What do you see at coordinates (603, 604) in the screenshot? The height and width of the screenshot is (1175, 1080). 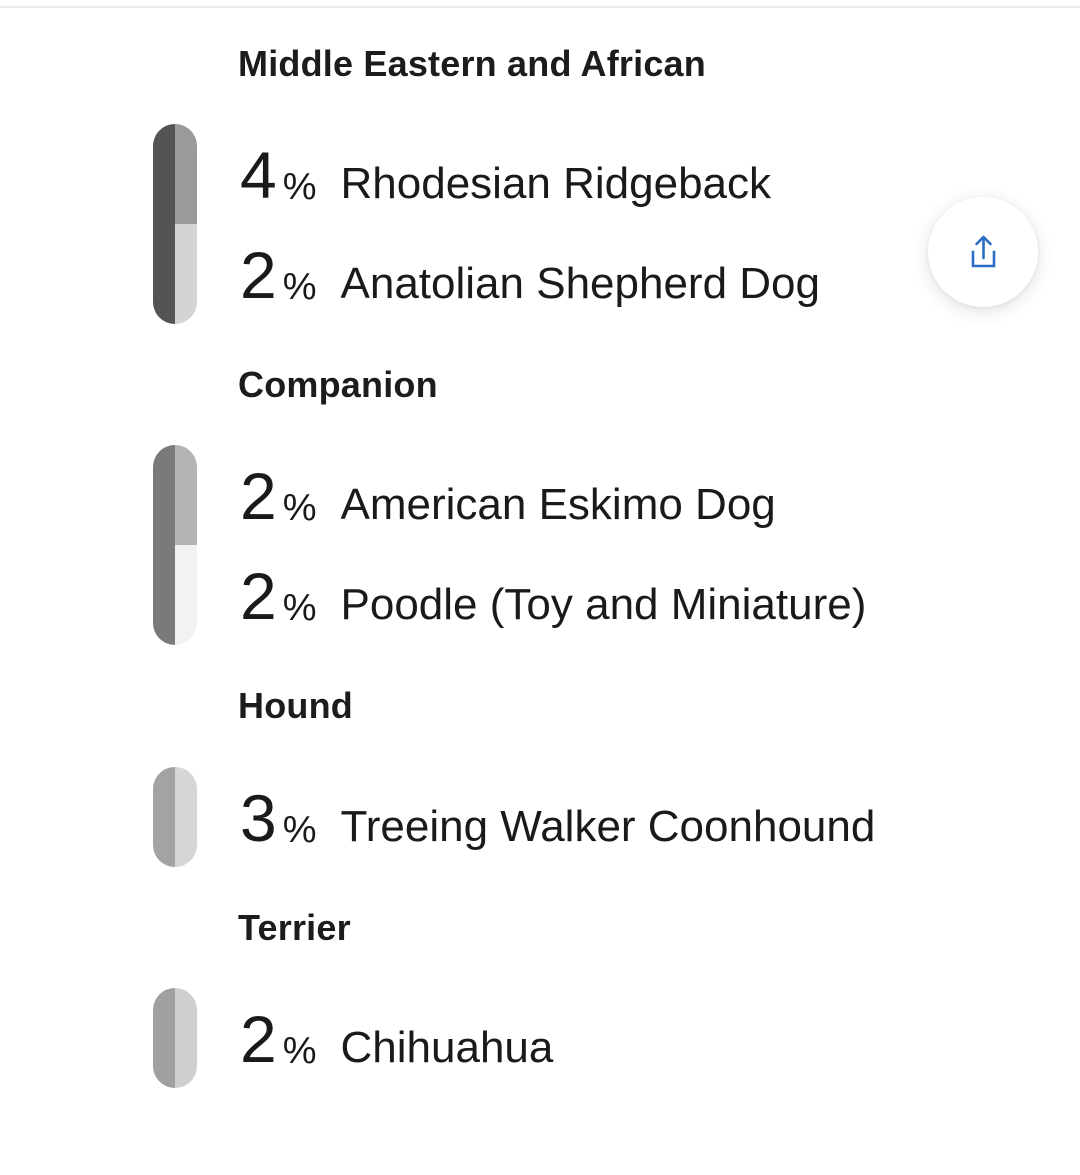 I see `breed-name: Poodle (Toy and Miniature)` at bounding box center [603, 604].